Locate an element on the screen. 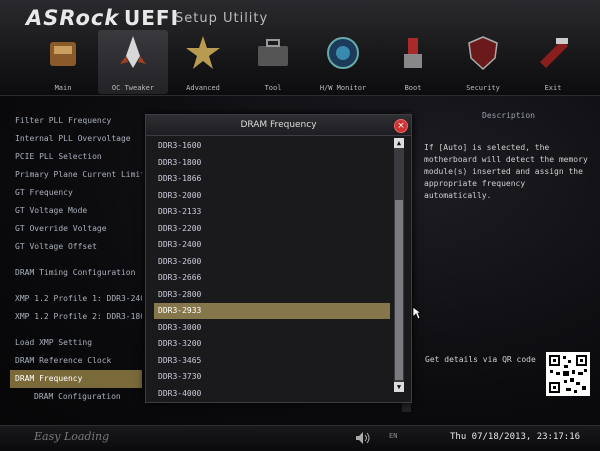  easy-loading-signature: Easy Loading is located at coordinates (72, 436).